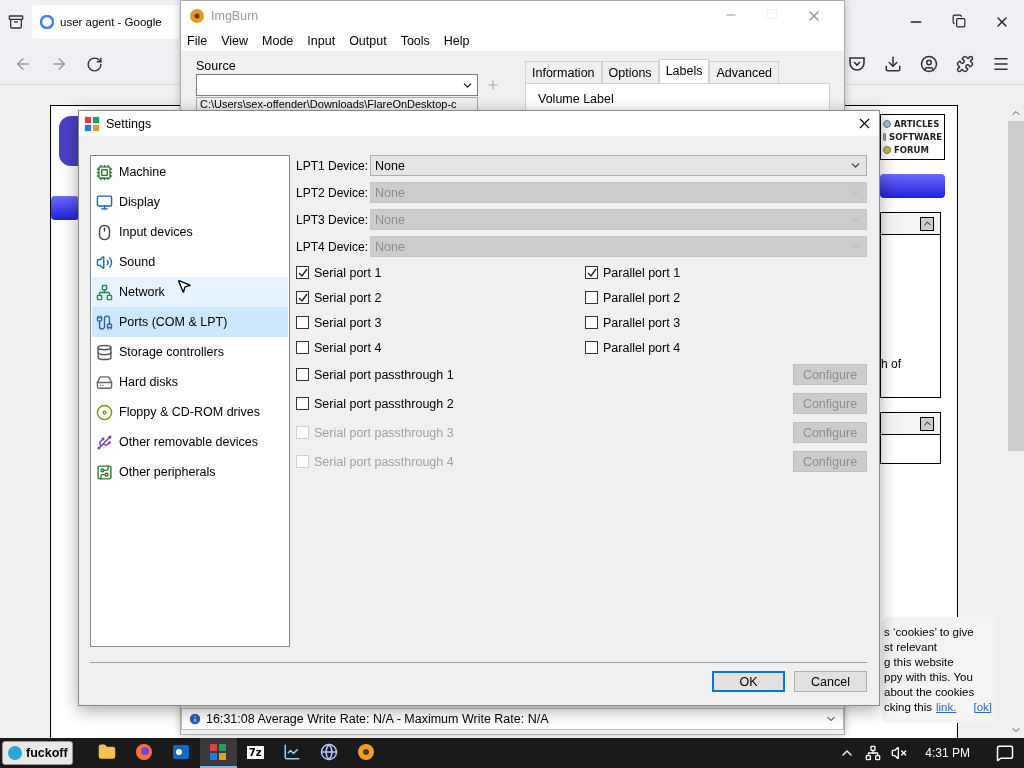 This screenshot has height=768, width=1024. Describe the element at coordinates (415, 41) in the screenshot. I see `menu-item: Tools` at that location.